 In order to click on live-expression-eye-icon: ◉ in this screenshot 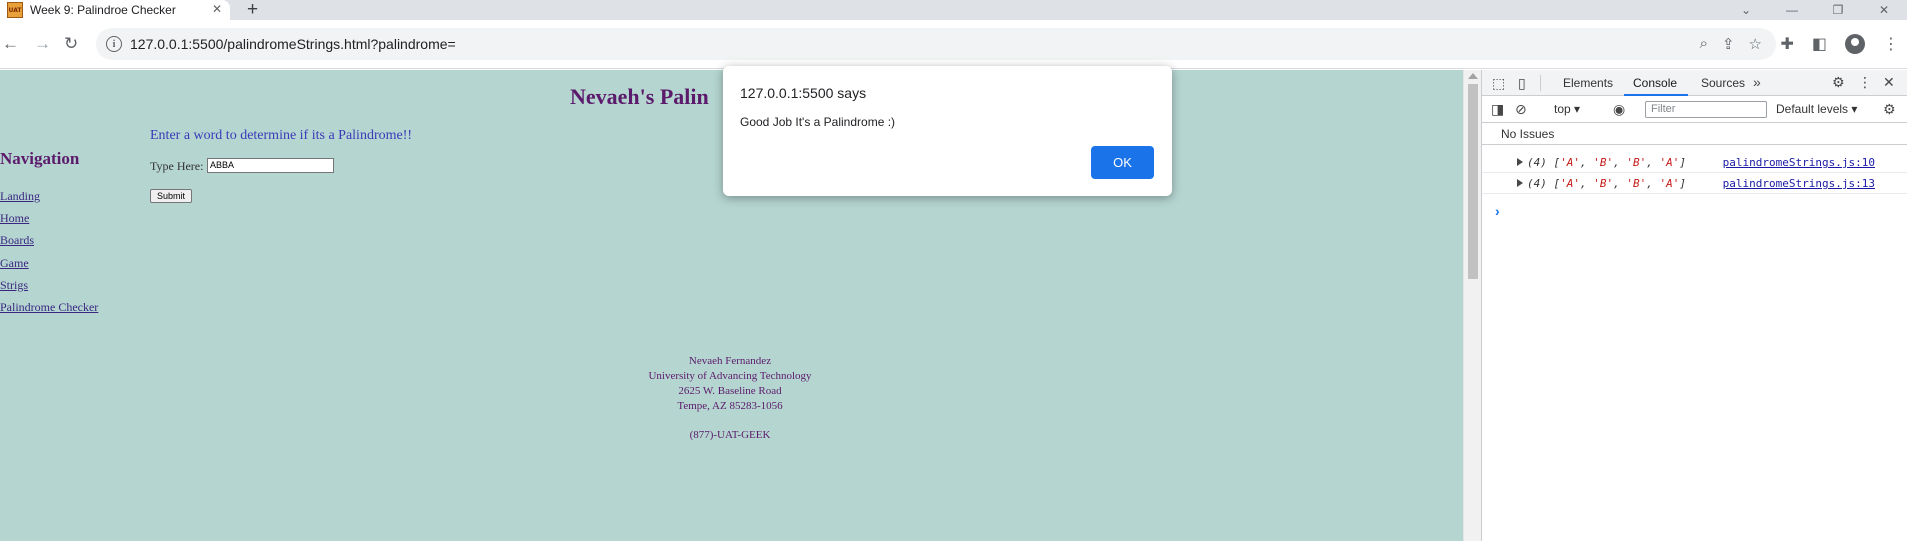, I will do `click(1619, 109)`.